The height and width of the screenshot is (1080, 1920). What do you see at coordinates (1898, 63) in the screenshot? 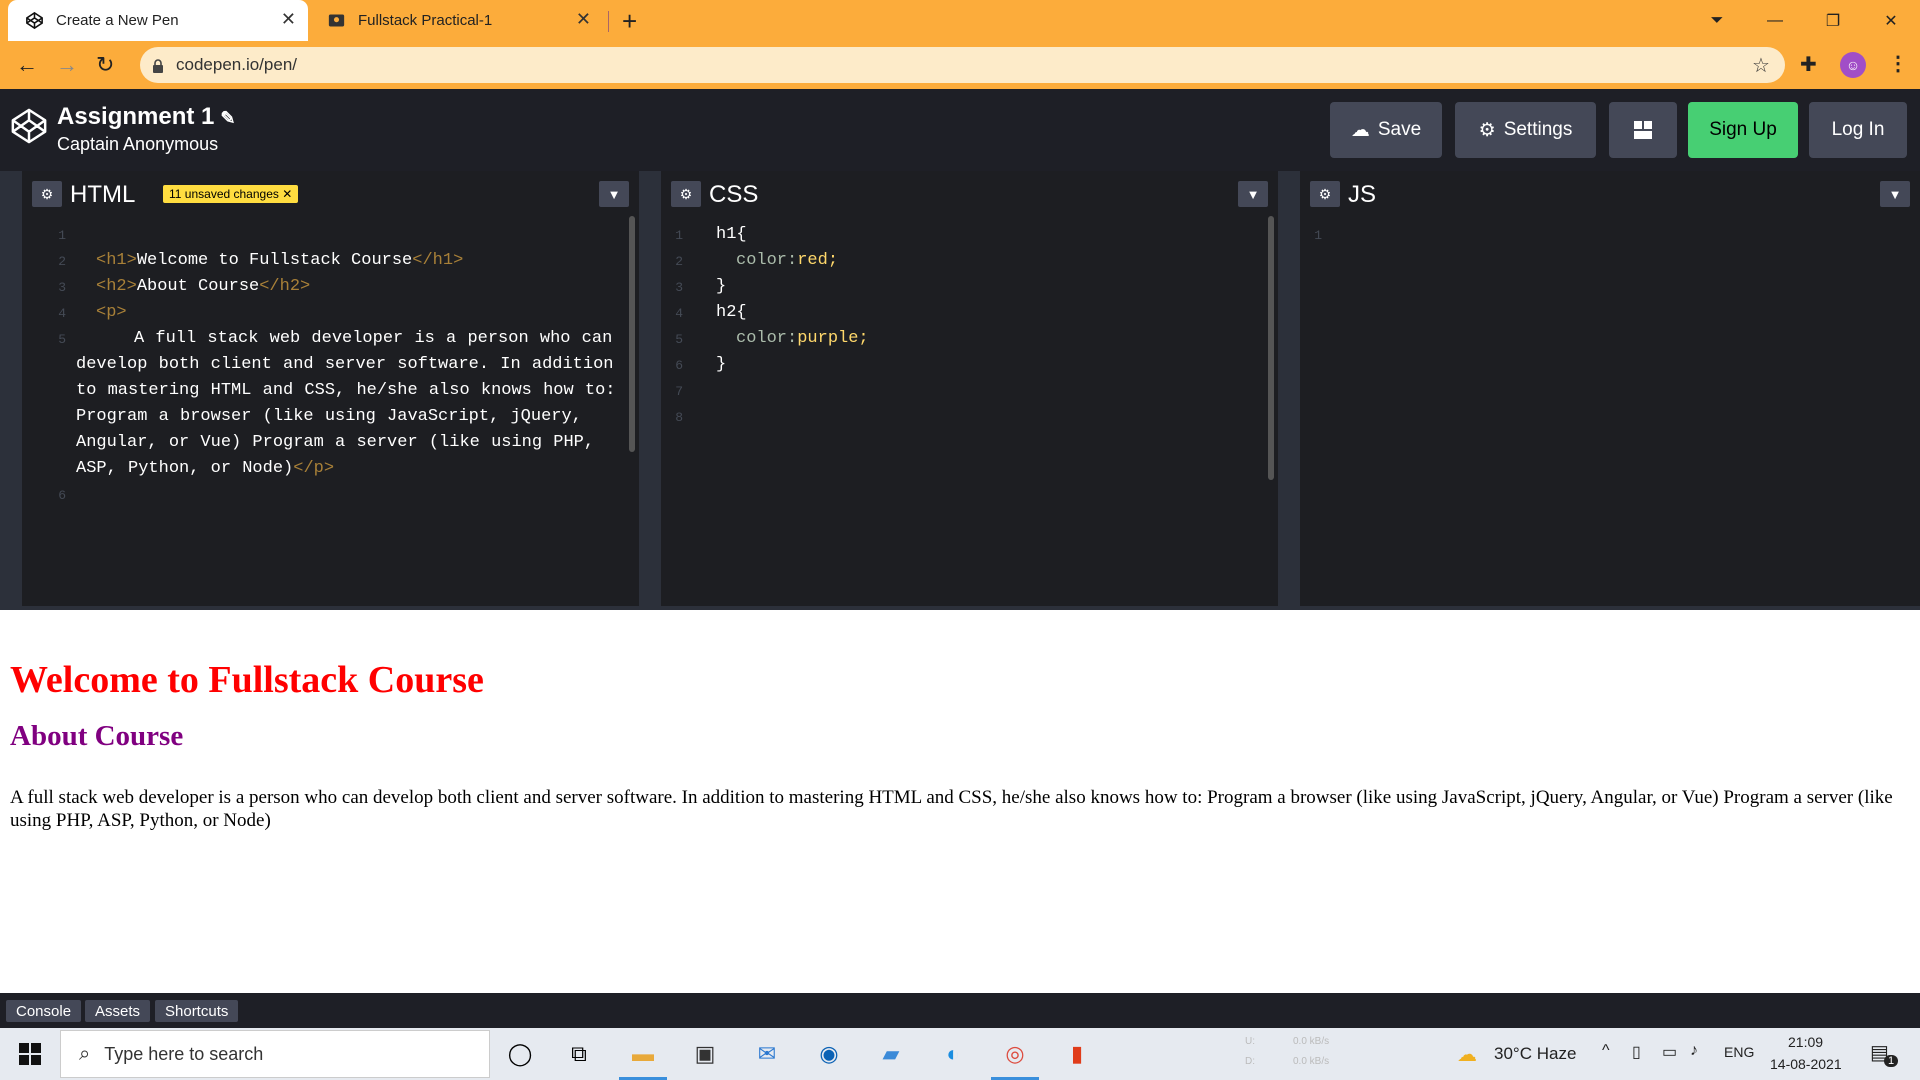
I see `browser-menu-icon: ⋮` at bounding box center [1898, 63].